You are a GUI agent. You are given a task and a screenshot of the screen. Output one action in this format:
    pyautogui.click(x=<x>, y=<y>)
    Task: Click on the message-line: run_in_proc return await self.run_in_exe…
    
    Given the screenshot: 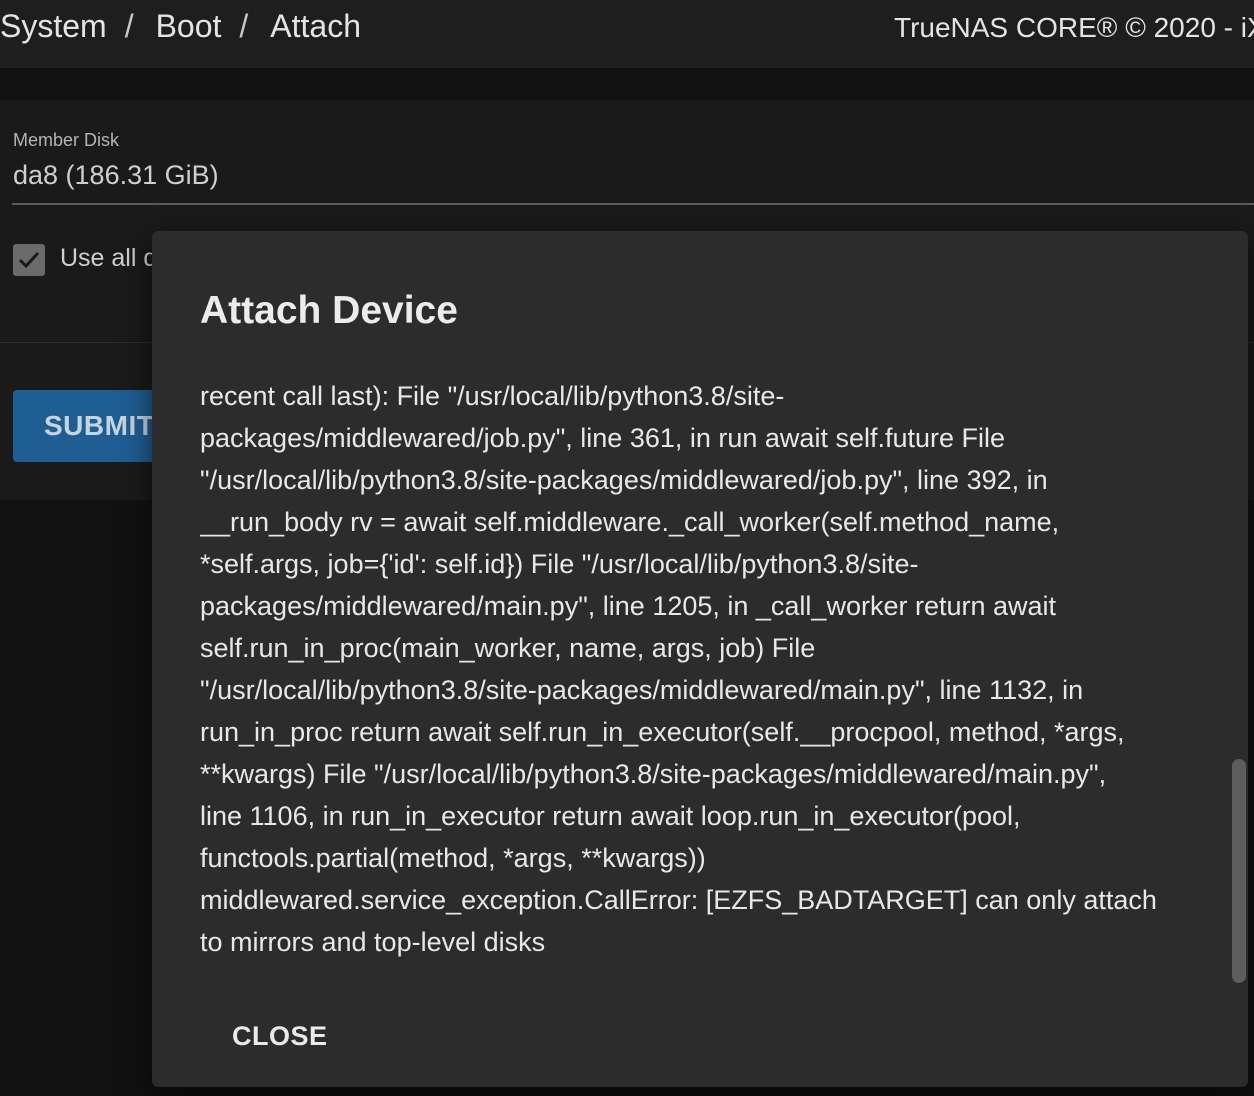 What is the action you would take?
    pyautogui.click(x=662, y=732)
    